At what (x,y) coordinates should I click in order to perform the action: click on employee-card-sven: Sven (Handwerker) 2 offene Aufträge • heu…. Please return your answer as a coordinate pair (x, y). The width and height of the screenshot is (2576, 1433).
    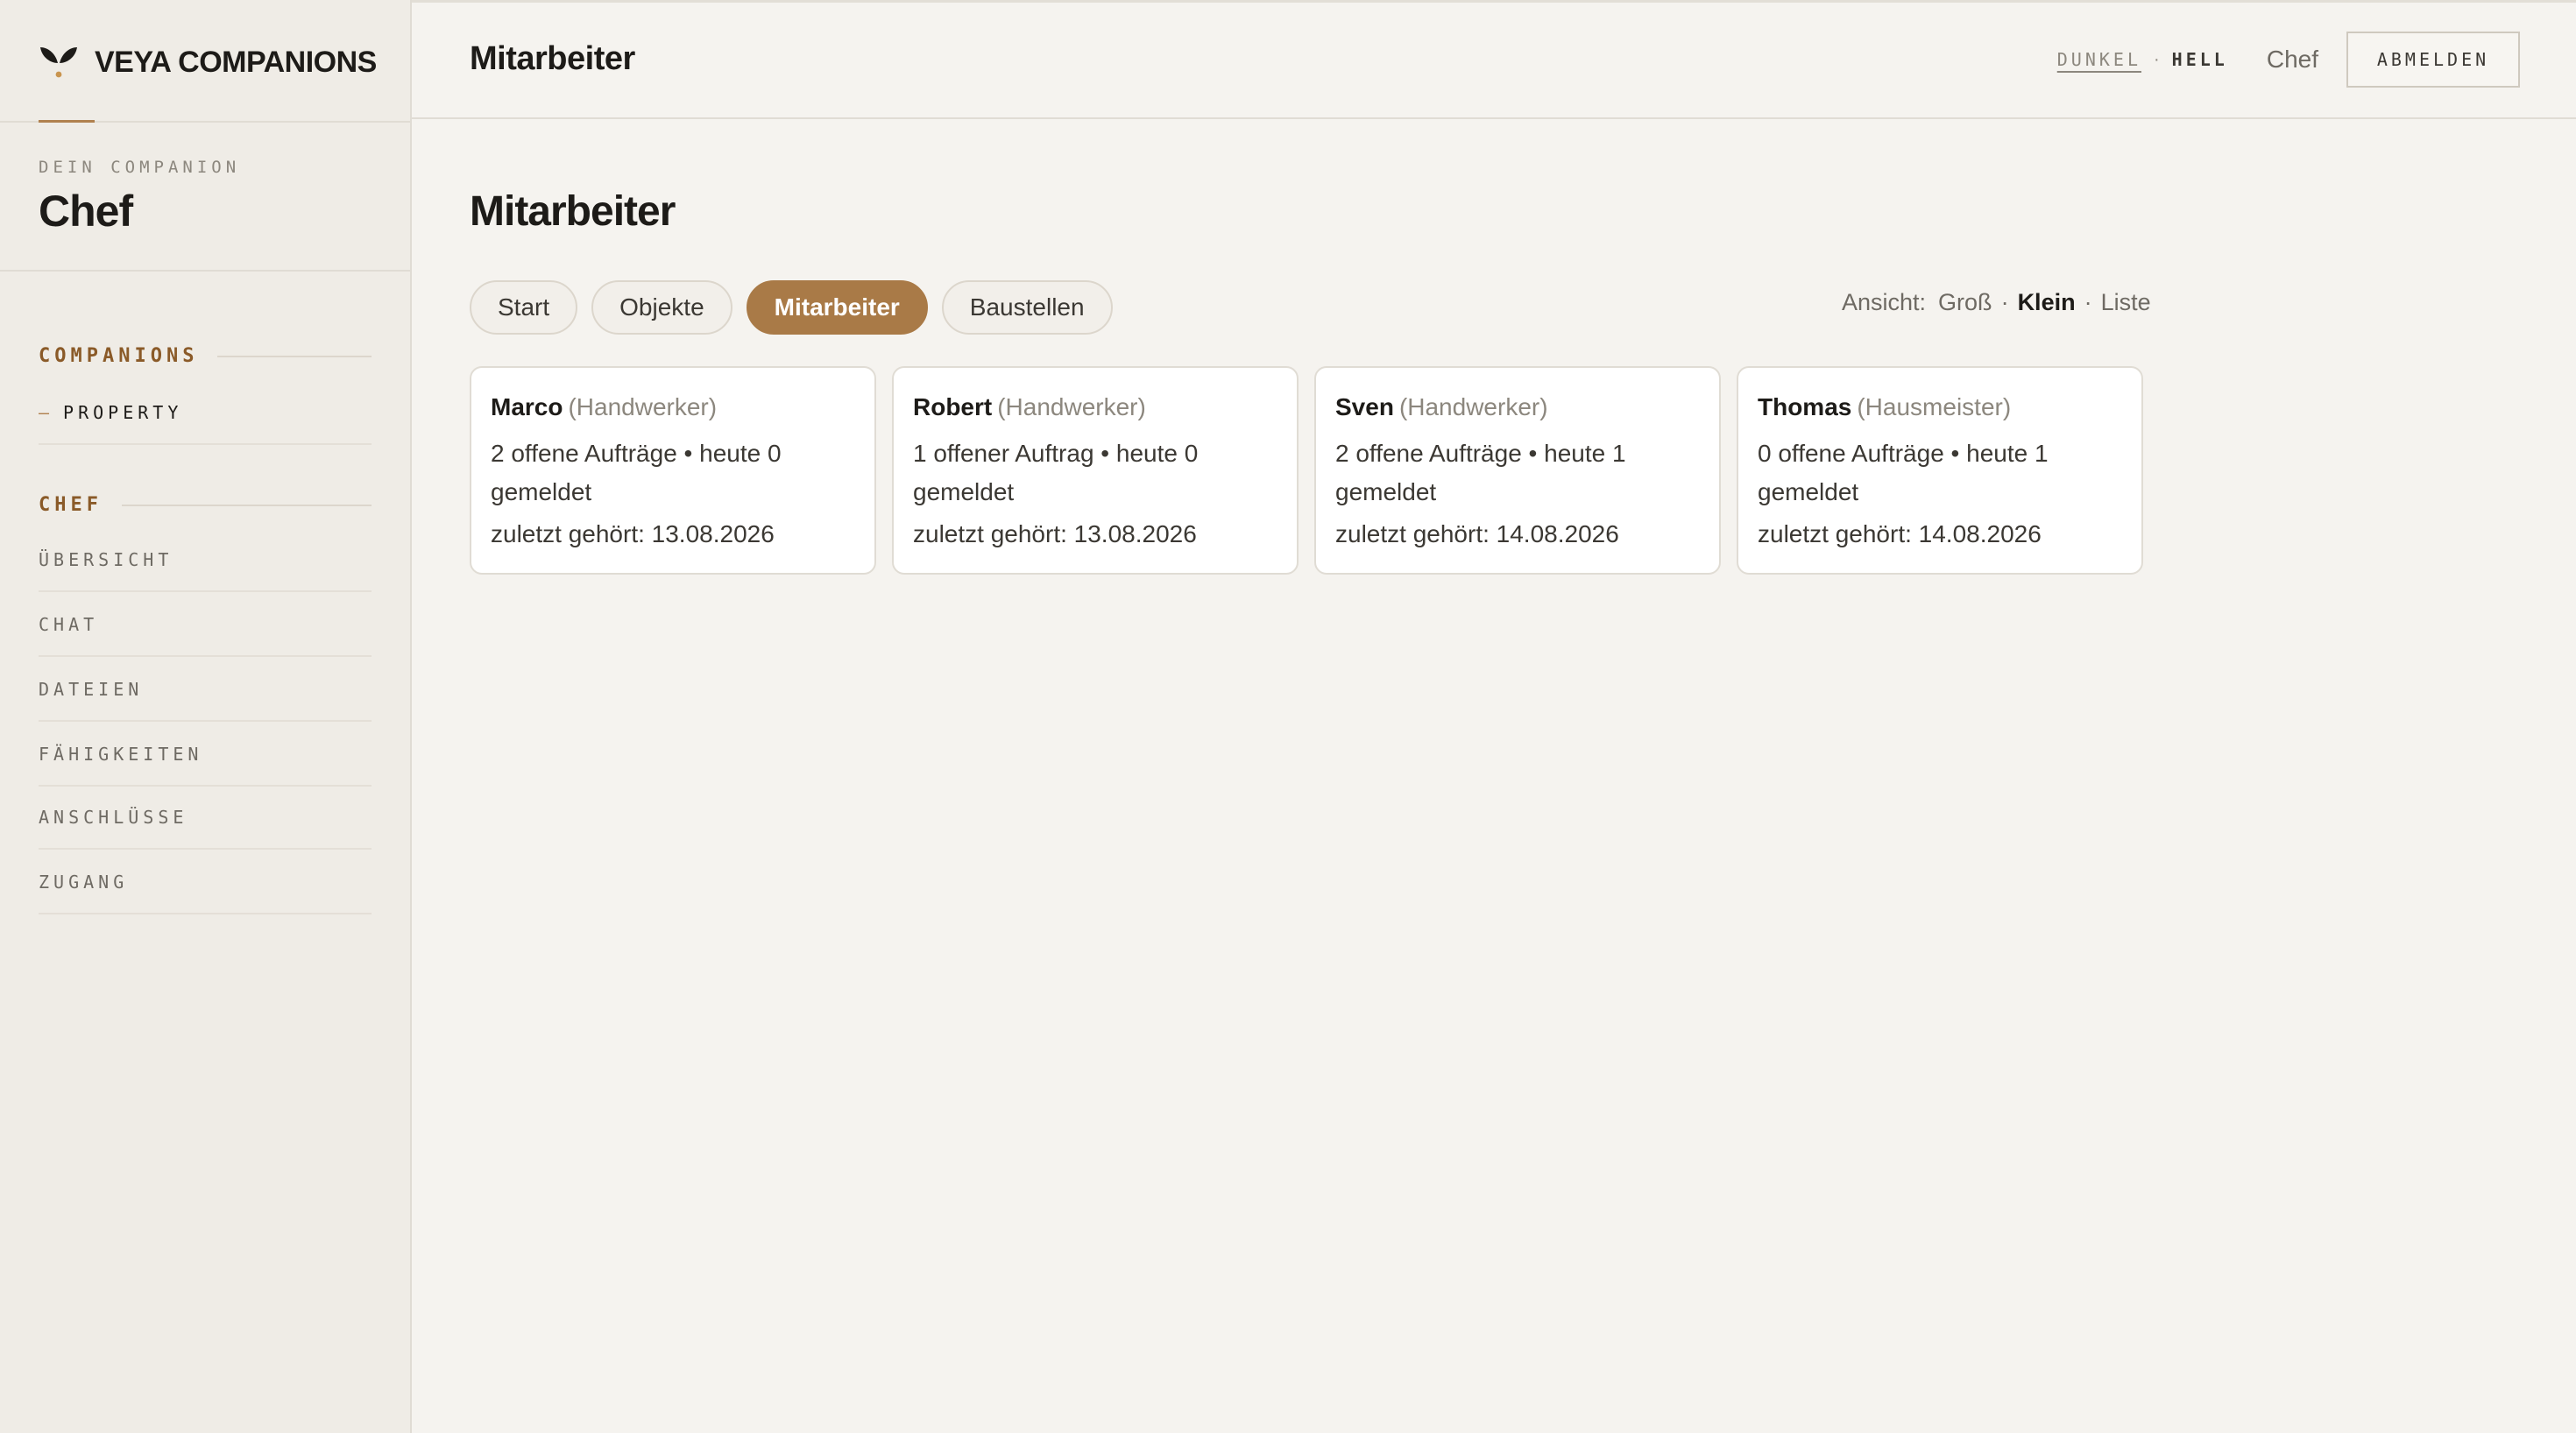
    Looking at the image, I should click on (1517, 470).